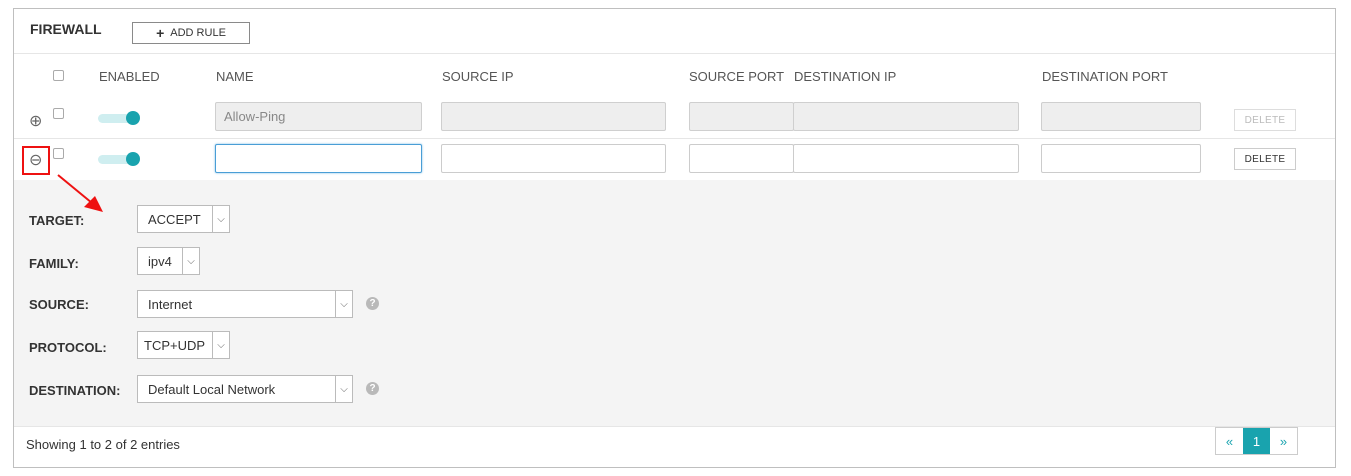  What do you see at coordinates (183, 219) in the screenshot?
I see `target-select: ACCEPT ⌵` at bounding box center [183, 219].